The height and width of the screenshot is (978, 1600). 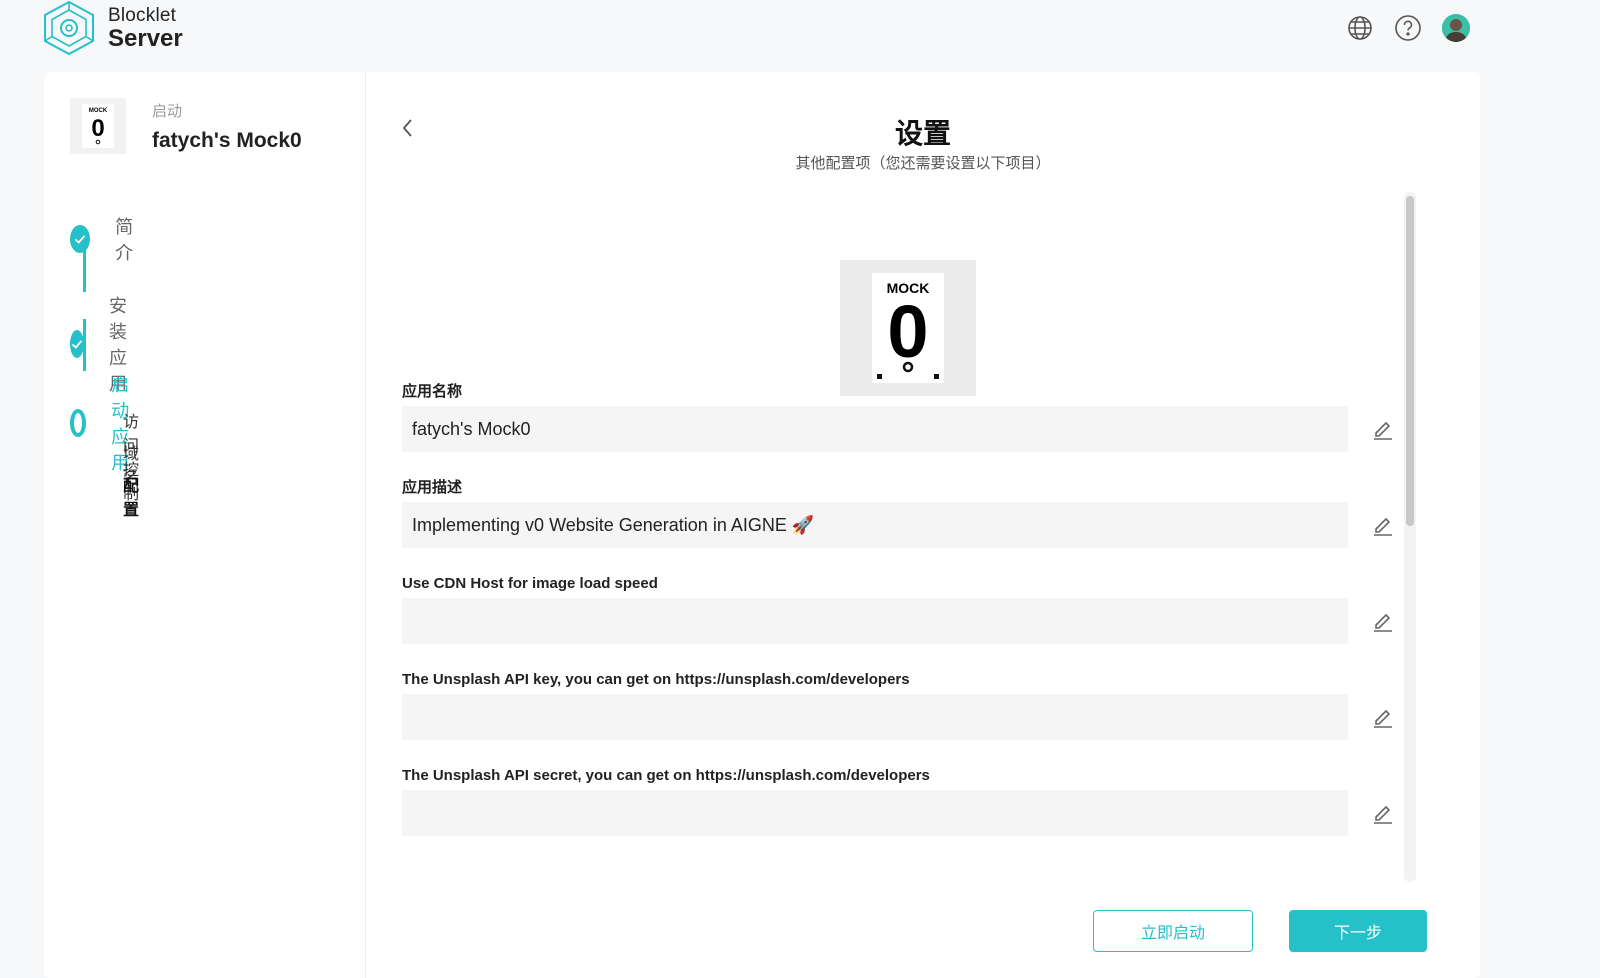 I want to click on app-name: fatych's Mock0, so click(x=227, y=140).